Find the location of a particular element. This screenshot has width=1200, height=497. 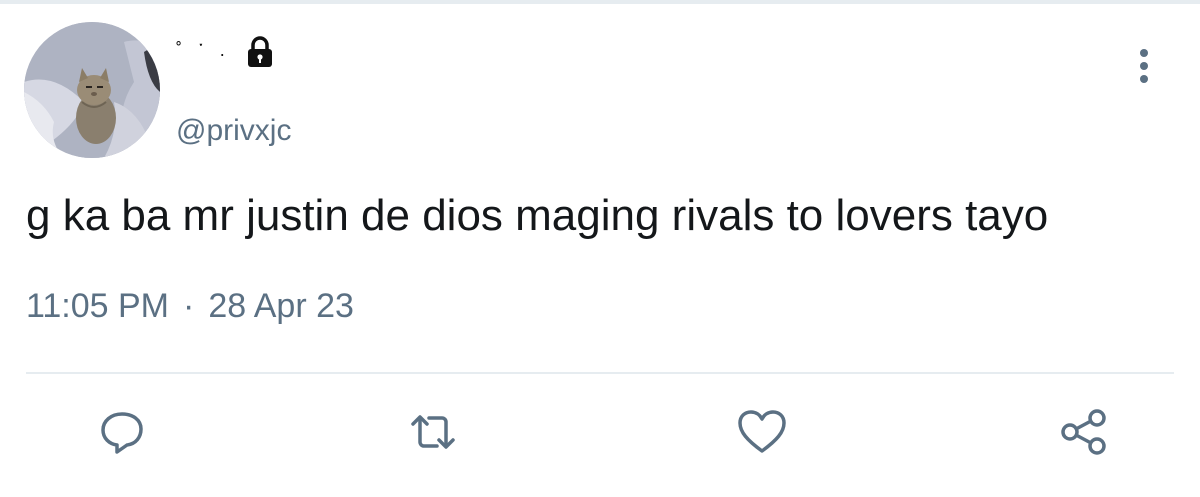

share-button is located at coordinates (1084, 432).